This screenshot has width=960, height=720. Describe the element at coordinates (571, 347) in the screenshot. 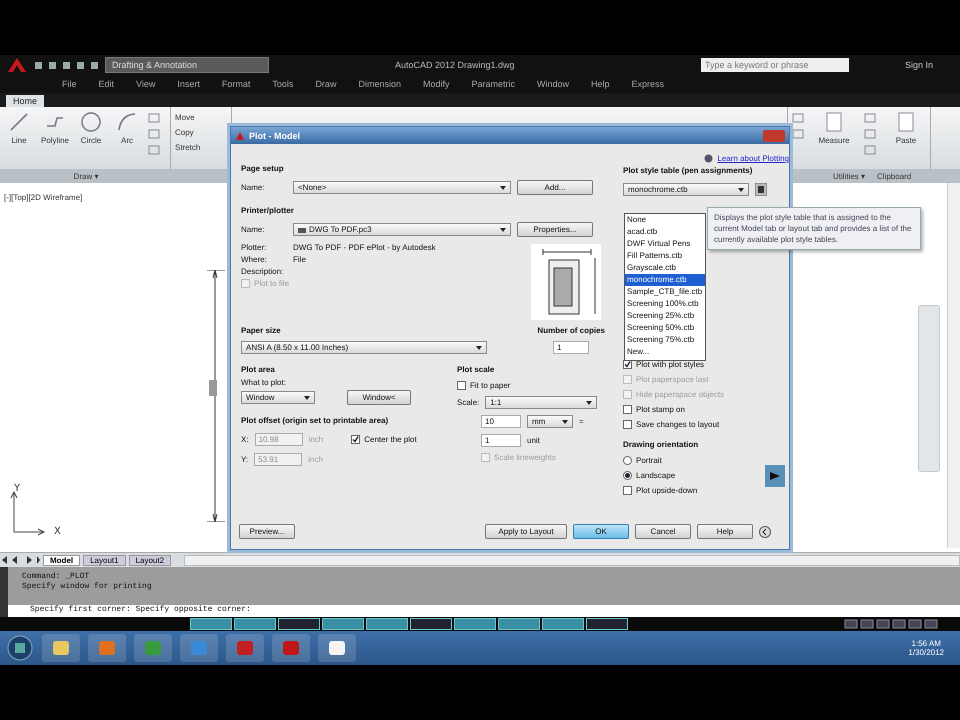

I see `copies-field: 1` at that location.